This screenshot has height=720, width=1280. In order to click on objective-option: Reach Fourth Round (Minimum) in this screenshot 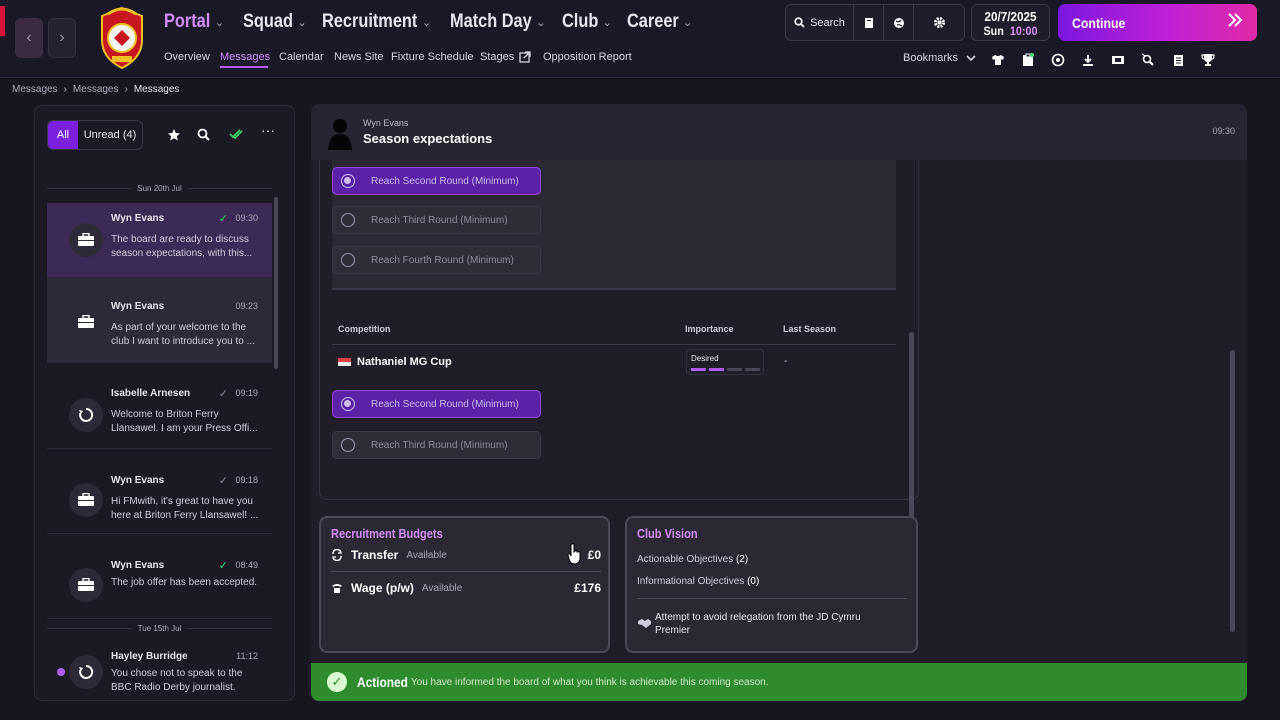, I will do `click(436, 260)`.